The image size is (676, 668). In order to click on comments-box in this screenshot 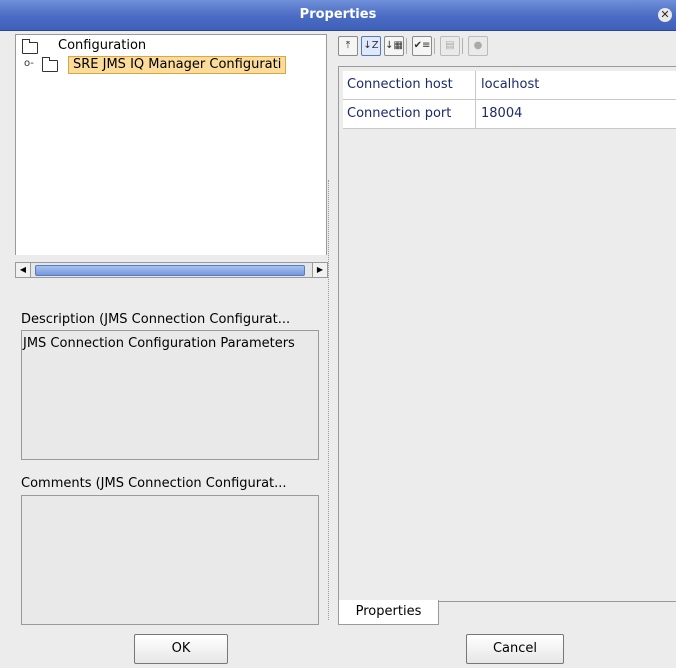, I will do `click(170, 560)`.